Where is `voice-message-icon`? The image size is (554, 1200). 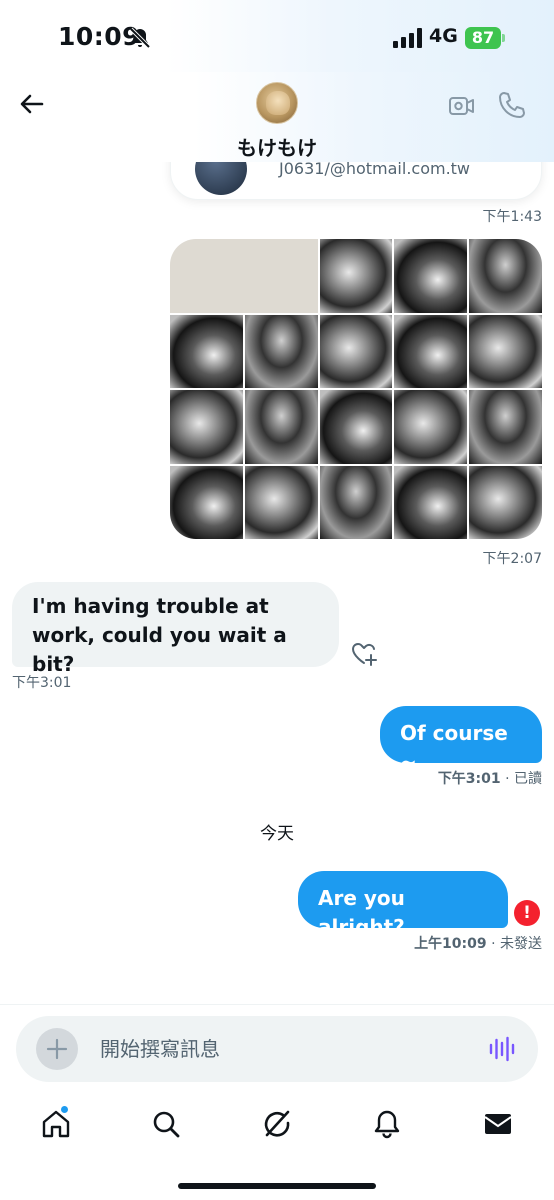
voice-message-icon is located at coordinates (502, 1049).